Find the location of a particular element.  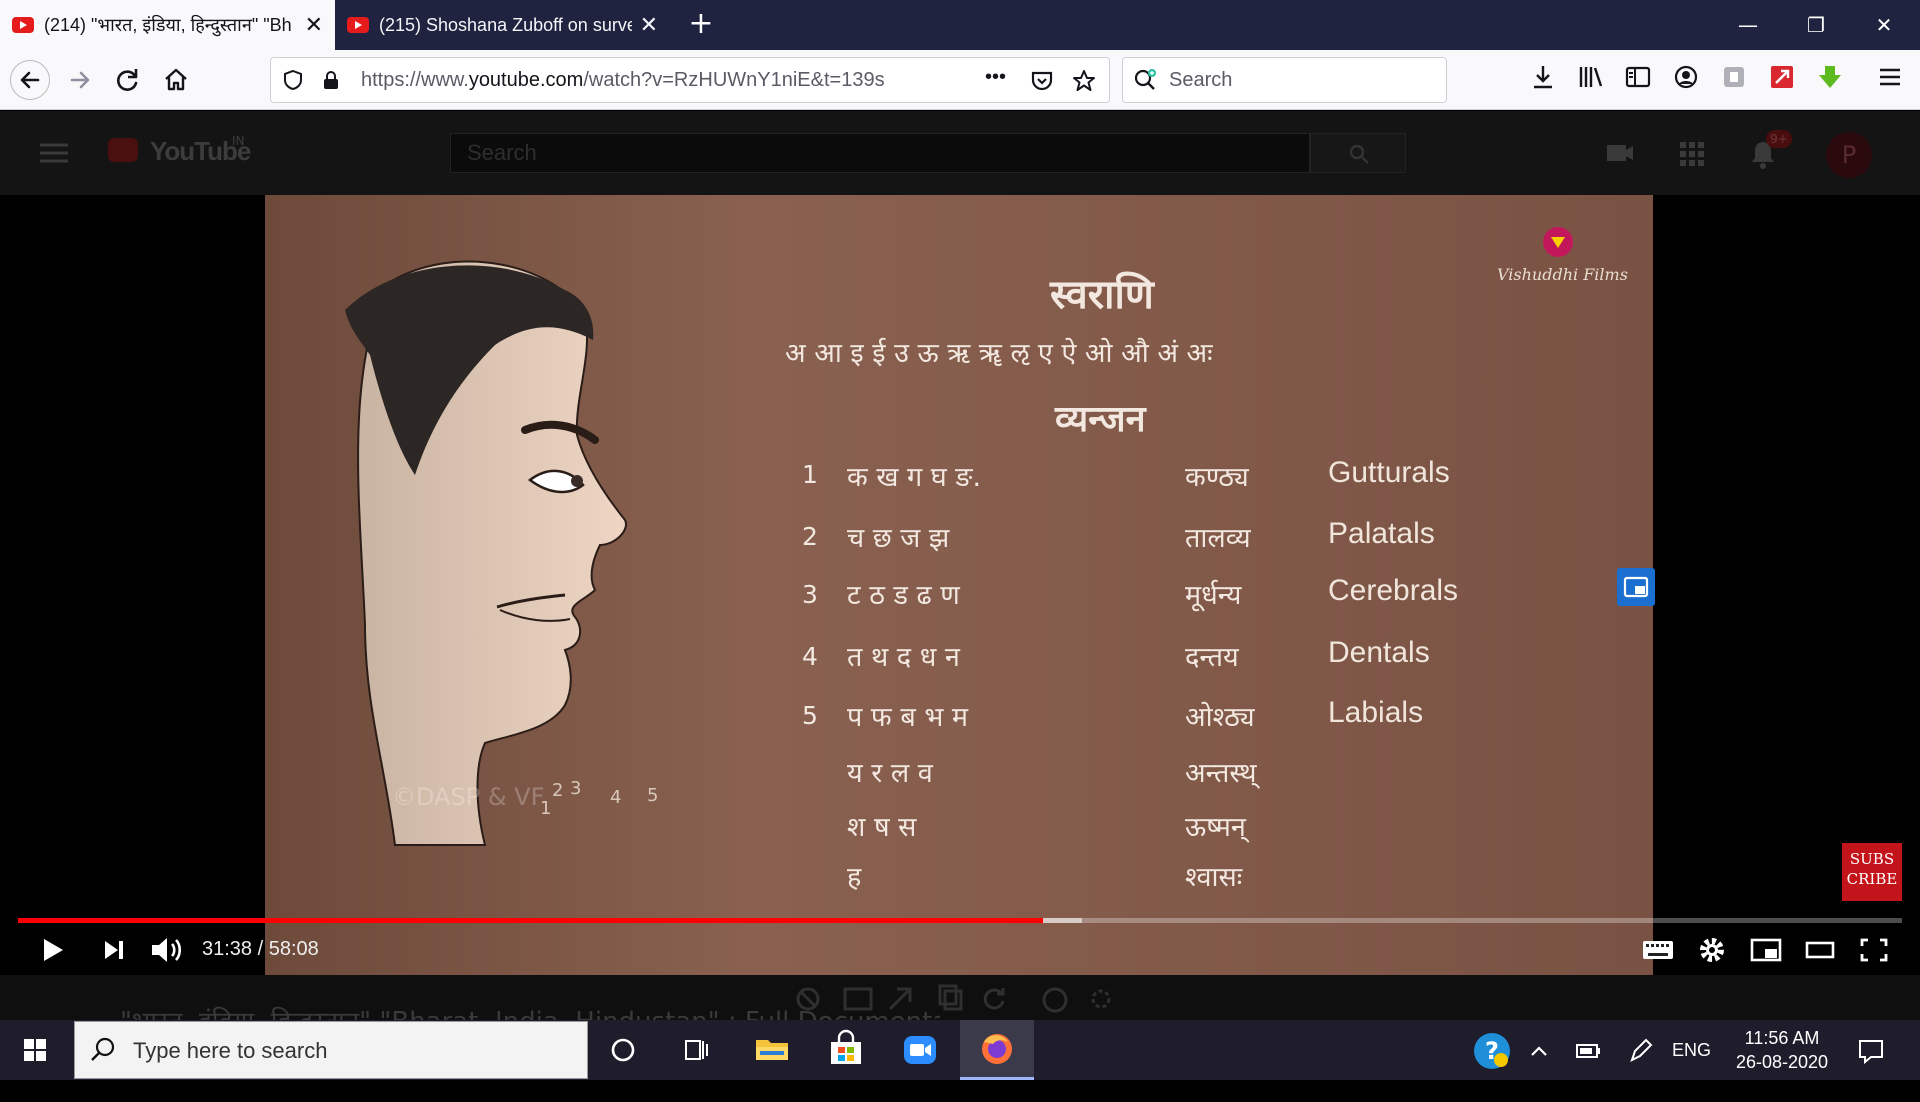

chevron-up-icon is located at coordinates (1539, 1051).